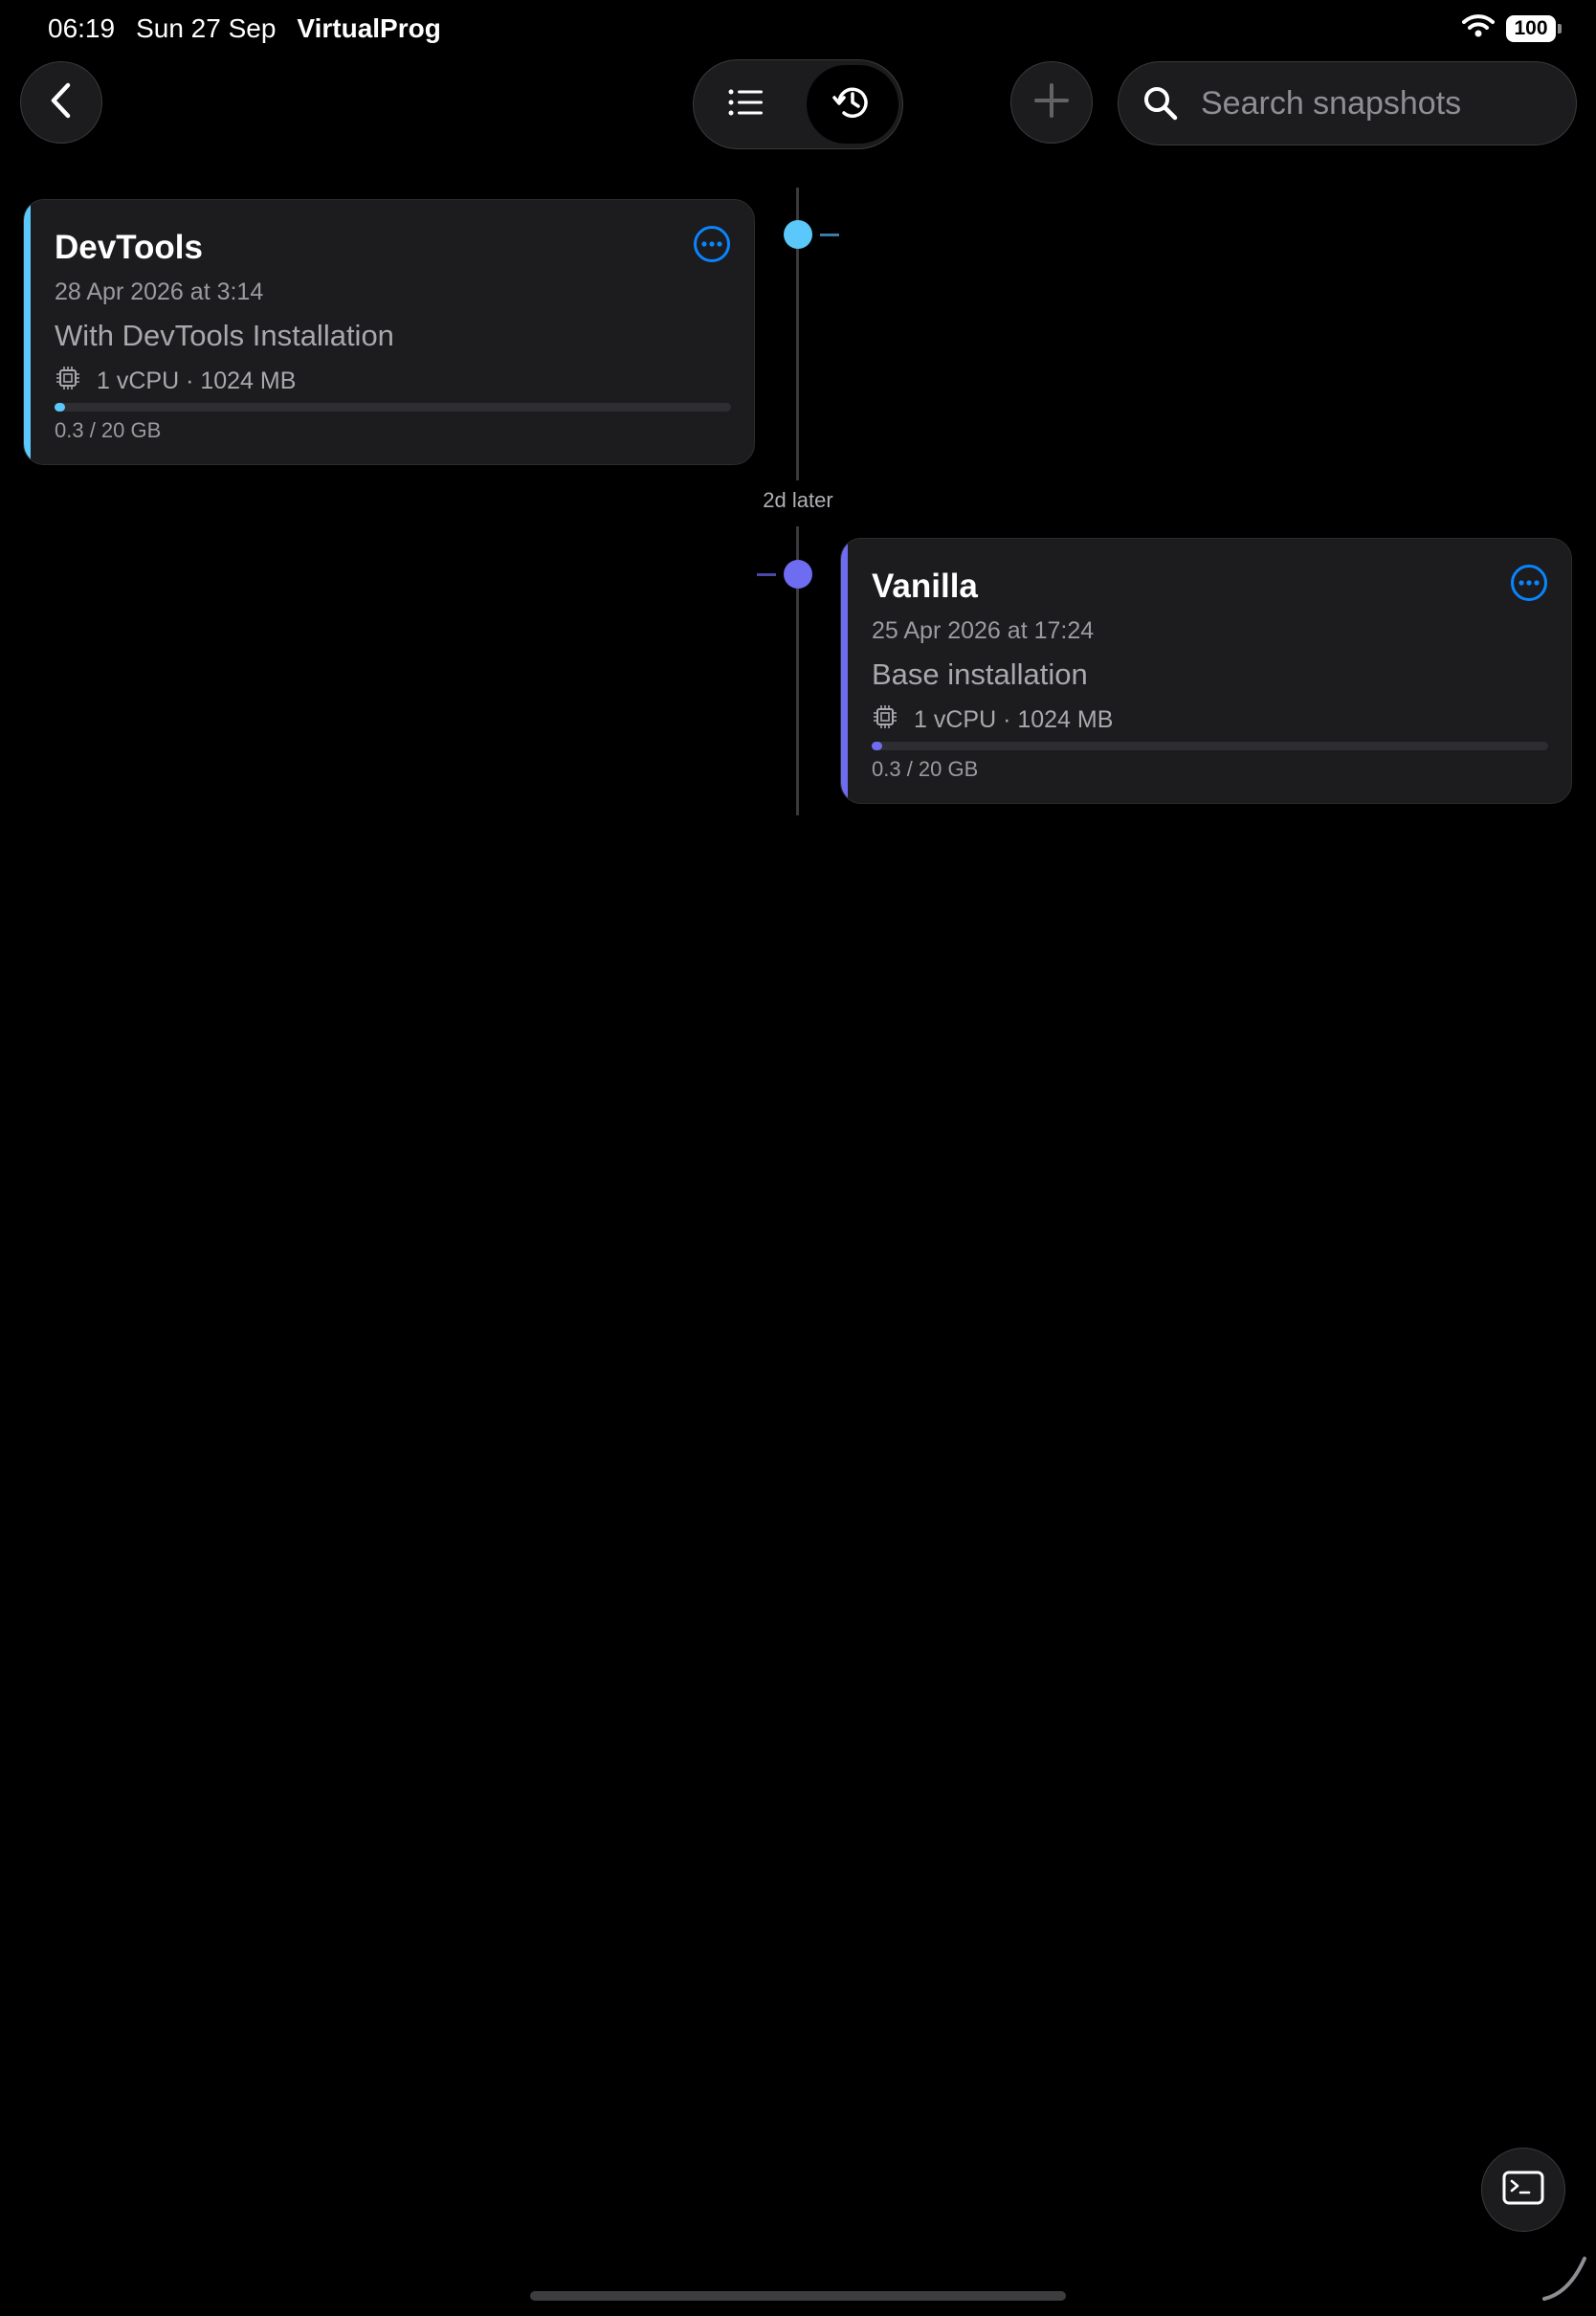  Describe the element at coordinates (369, 28) in the screenshot. I see `status-app-name: VirtualProg` at that location.